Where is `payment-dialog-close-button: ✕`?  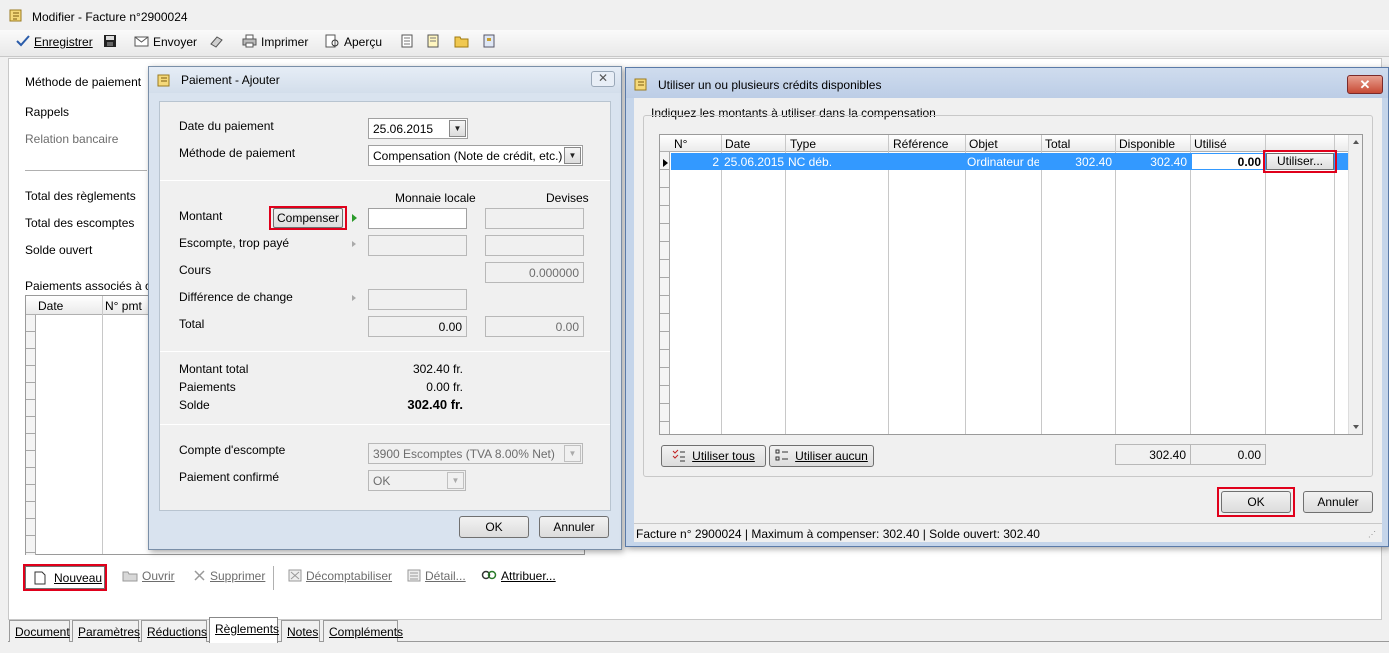 payment-dialog-close-button: ✕ is located at coordinates (603, 79).